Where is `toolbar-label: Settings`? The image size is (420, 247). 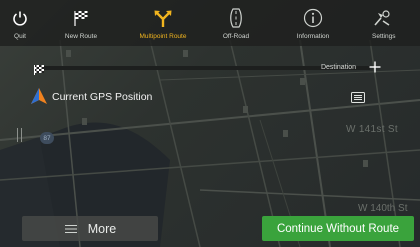 toolbar-label: Settings is located at coordinates (384, 36).